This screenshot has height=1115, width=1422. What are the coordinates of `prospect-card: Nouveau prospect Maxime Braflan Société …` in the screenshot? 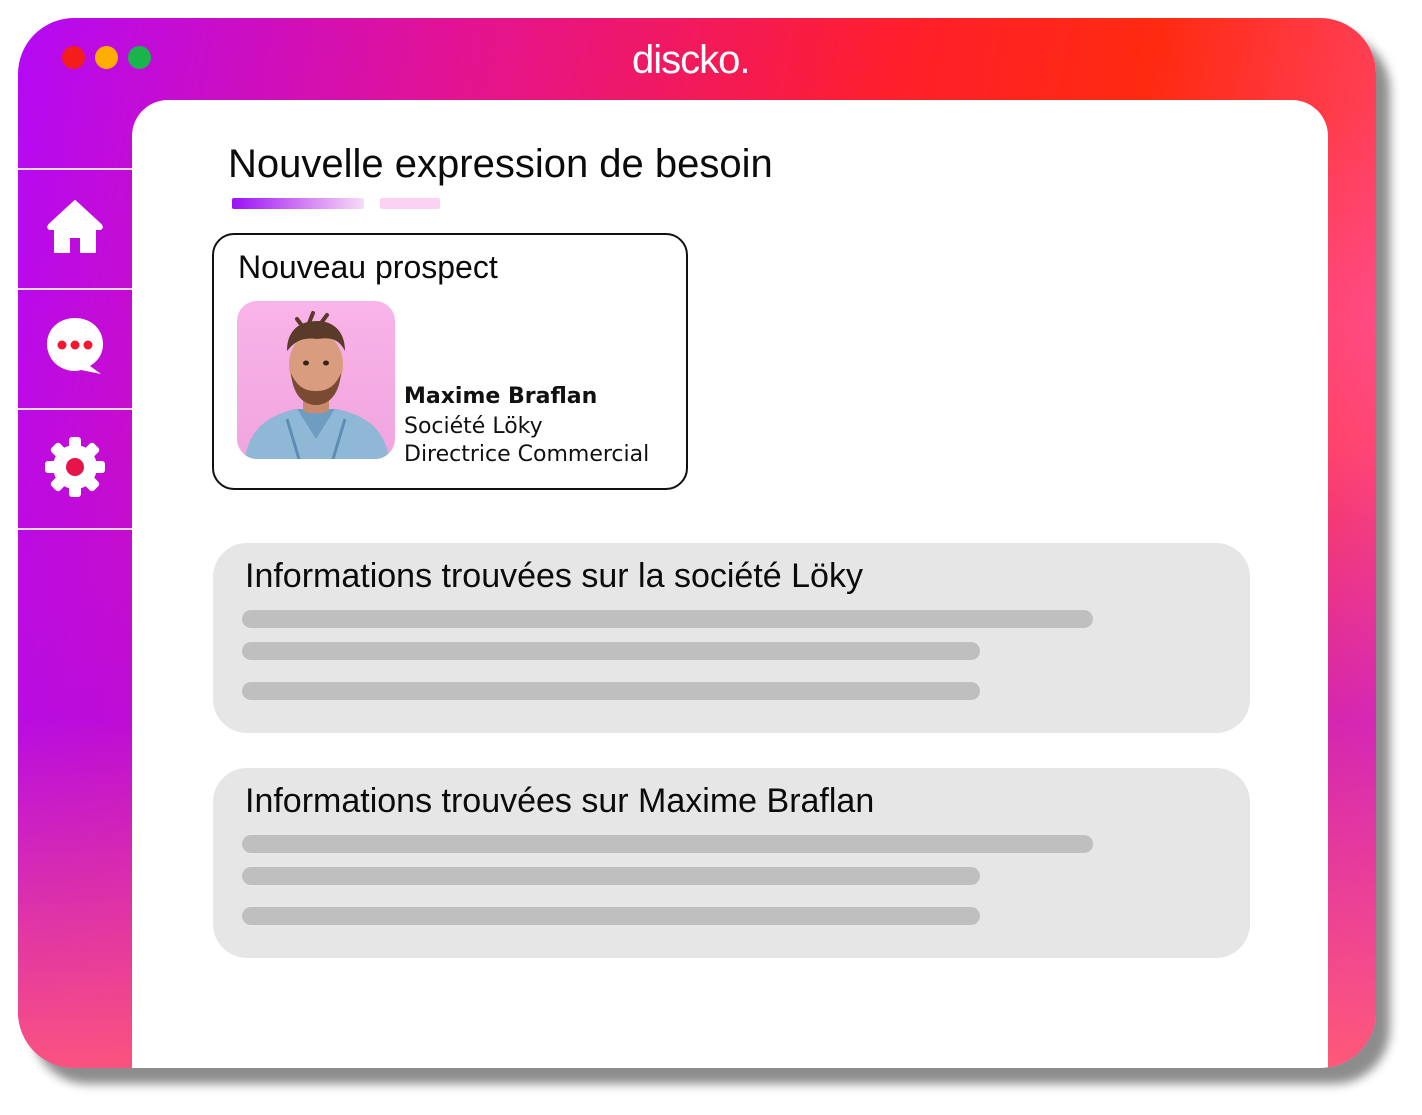 It's located at (450, 361).